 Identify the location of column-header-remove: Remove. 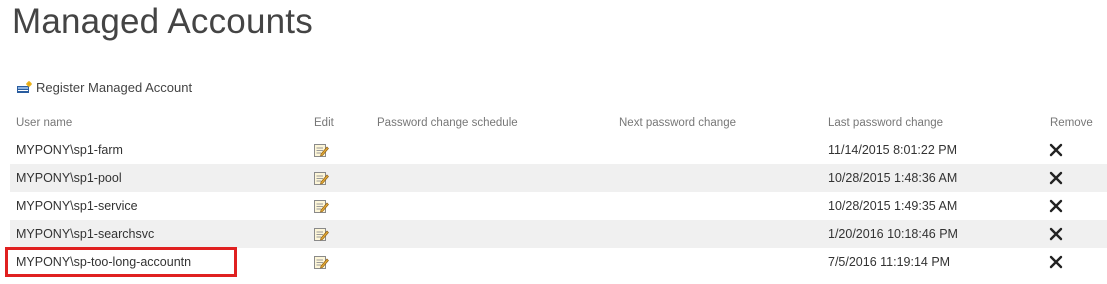
(1071, 123).